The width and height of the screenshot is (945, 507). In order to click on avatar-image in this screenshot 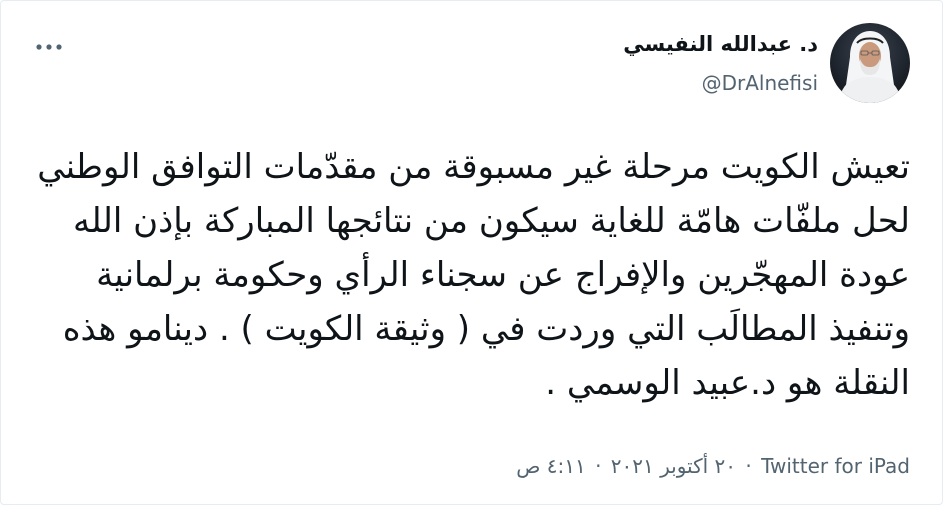, I will do `click(870, 63)`.